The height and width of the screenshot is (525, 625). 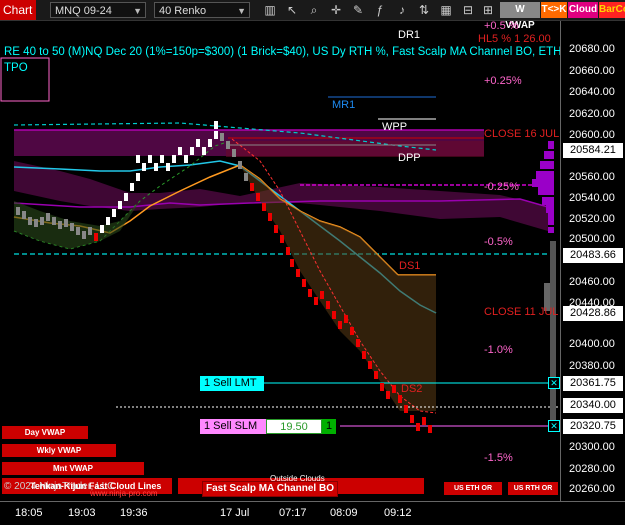 I want to click on time-label: 07:17, so click(x=293, y=513).